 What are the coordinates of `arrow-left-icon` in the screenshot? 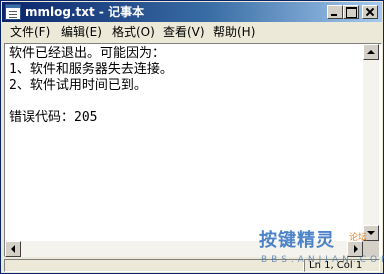 It's located at (13, 249).